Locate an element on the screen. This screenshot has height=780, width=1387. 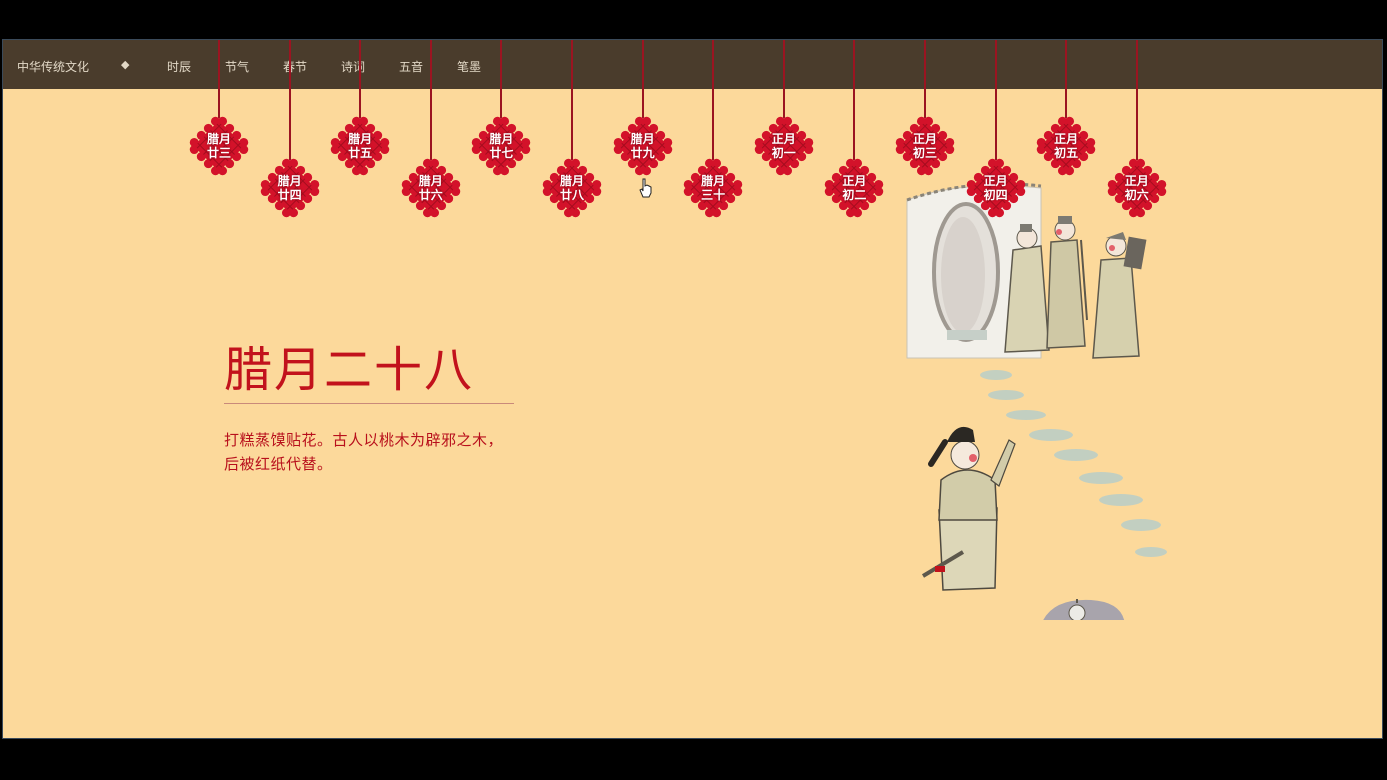
knot-day-7: 腊月 廿九 is located at coordinates (643, 109).